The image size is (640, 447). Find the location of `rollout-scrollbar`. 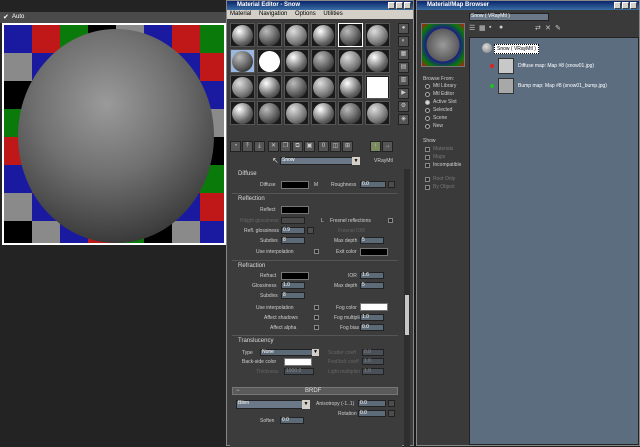

rollout-scrollbar is located at coordinates (407, 308).